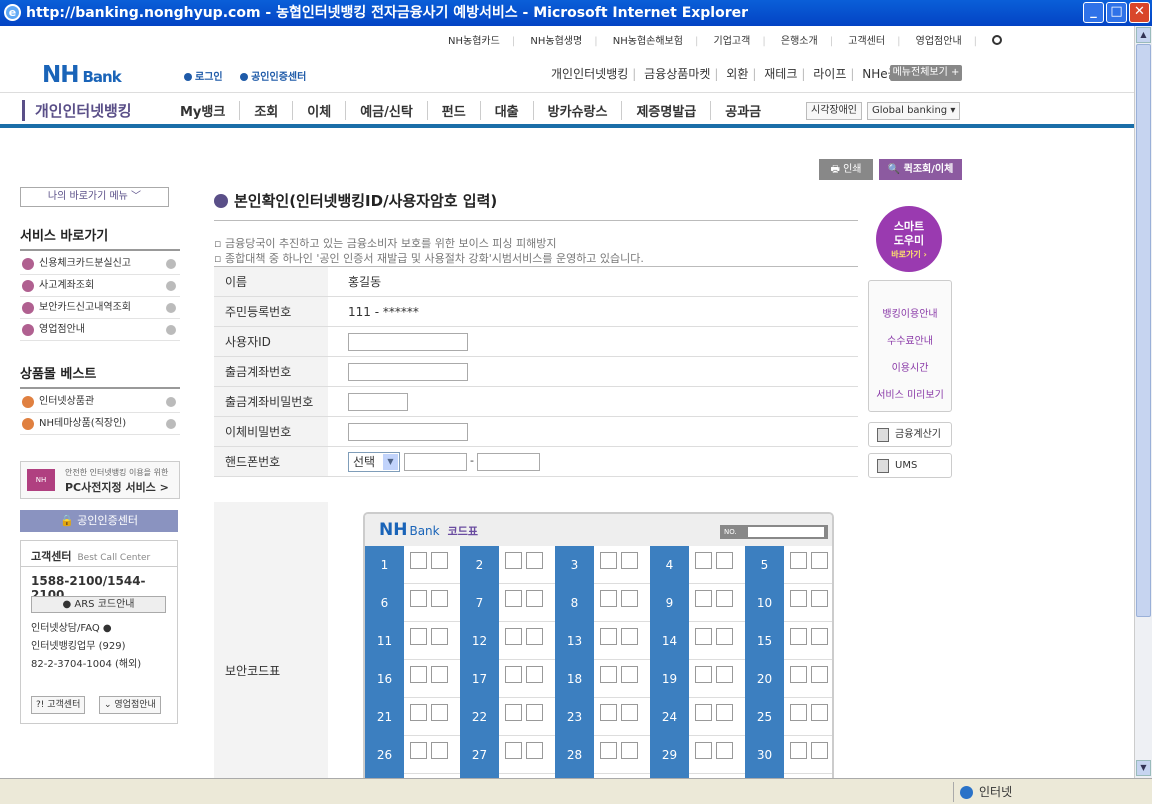  Describe the element at coordinates (598, 679) in the screenshot. I see `code-row: 16 17 18 19 20` at that location.